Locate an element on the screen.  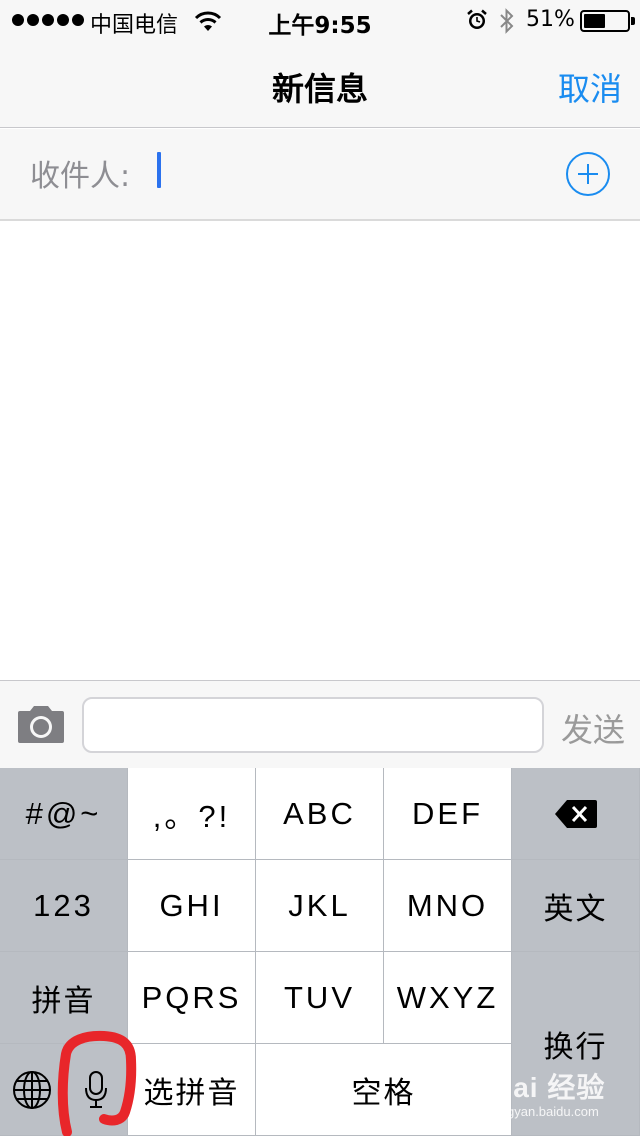
def-key-label: DEF is located at coordinates (447, 813).